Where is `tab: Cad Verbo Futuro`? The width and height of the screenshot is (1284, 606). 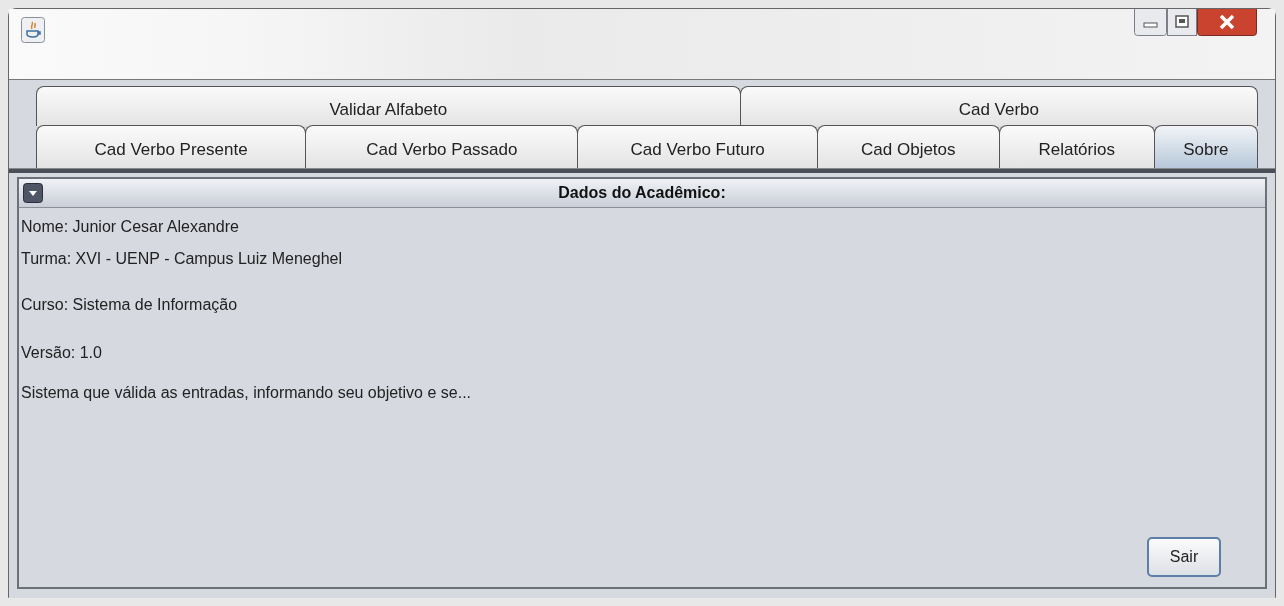
tab: Cad Verbo Futuro is located at coordinates (697, 146).